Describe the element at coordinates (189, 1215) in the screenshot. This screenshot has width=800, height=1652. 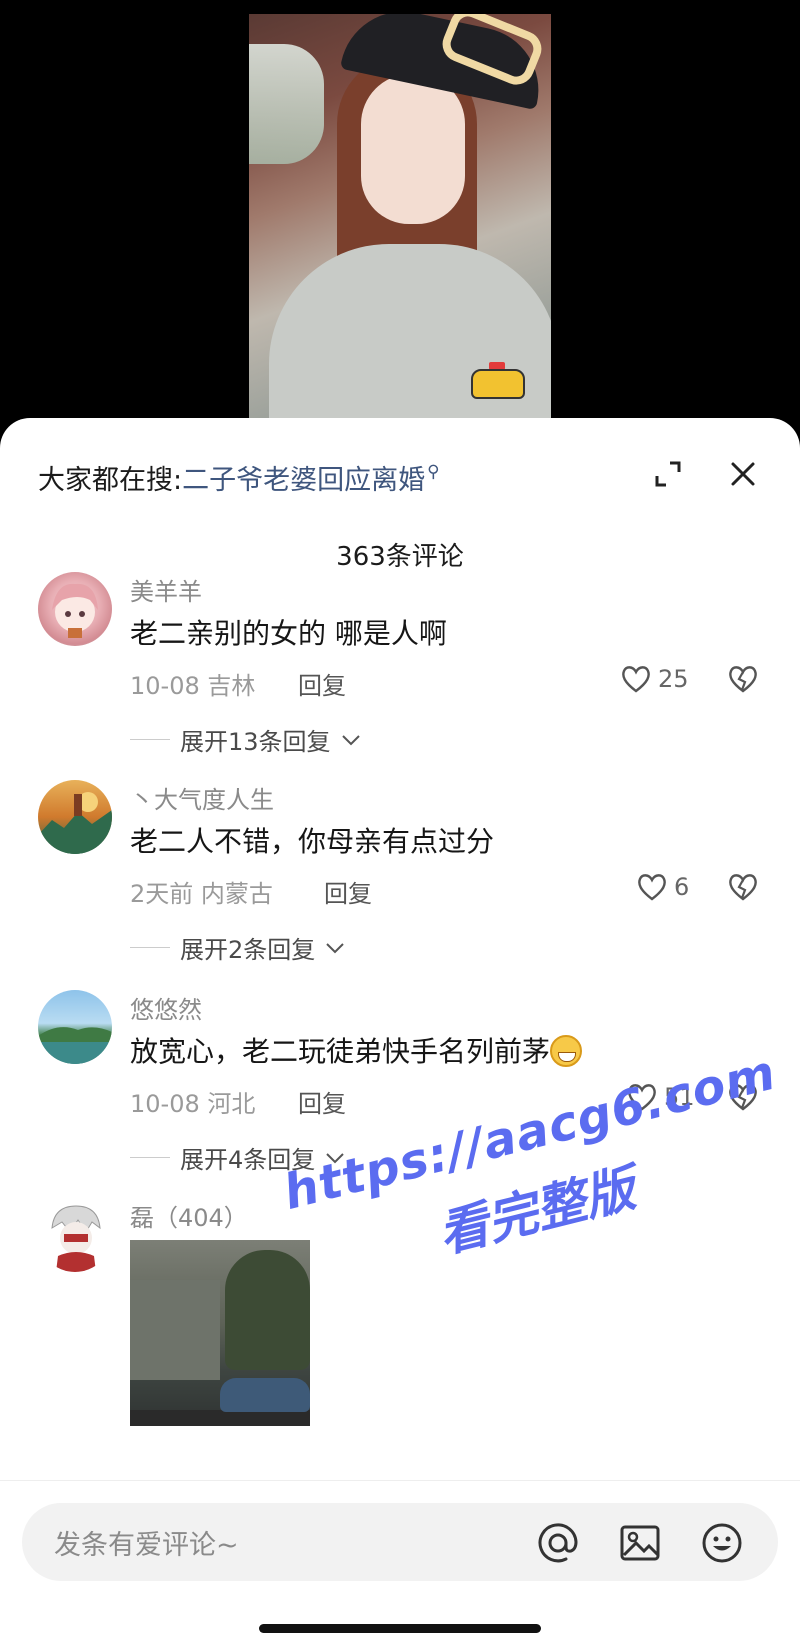
I see `username: 磊（404）` at that location.